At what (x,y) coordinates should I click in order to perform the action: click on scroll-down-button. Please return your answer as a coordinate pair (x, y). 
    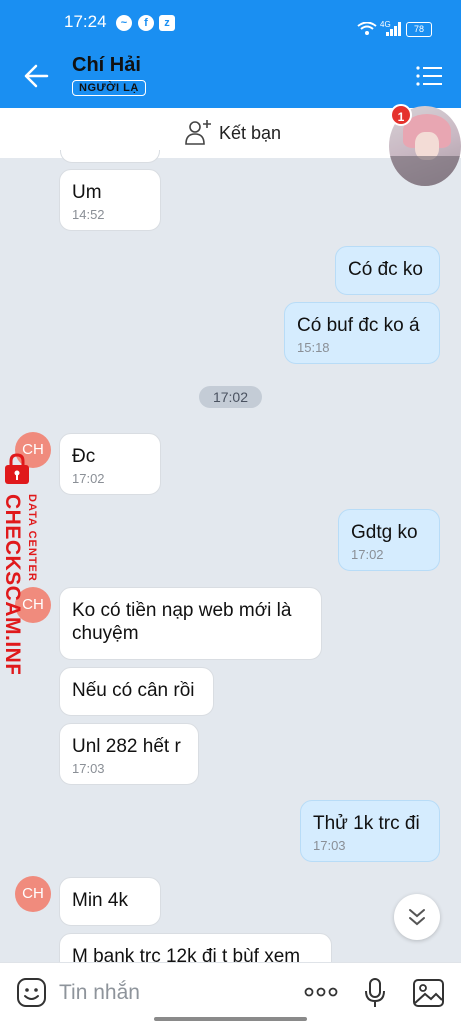
    Looking at the image, I should click on (417, 917).